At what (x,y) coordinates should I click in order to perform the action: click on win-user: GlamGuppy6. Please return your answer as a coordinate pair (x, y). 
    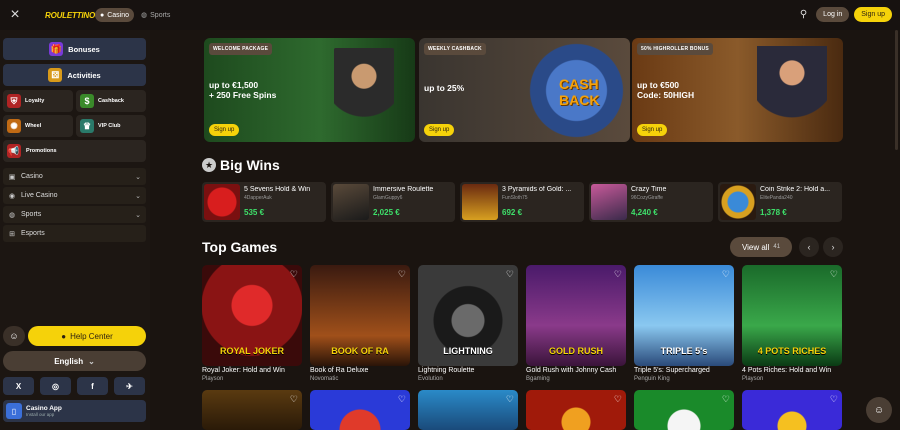
    Looking at the image, I should click on (388, 198).